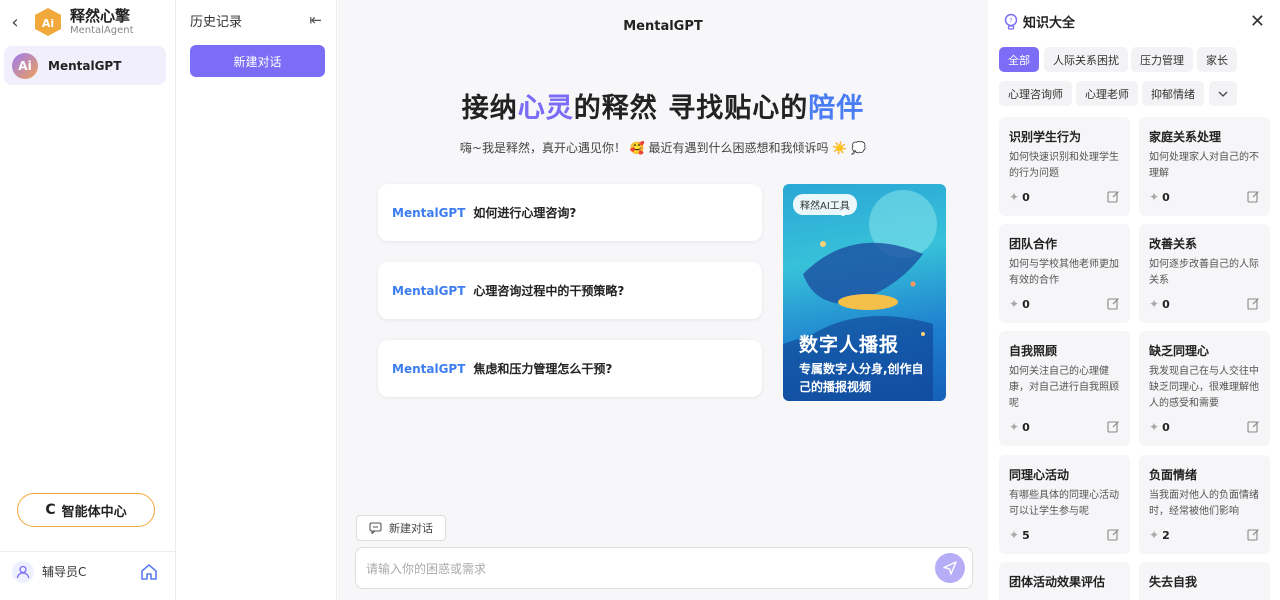 This screenshot has width=1280, height=600. What do you see at coordinates (1064, 388) in the screenshot?
I see `knowledge-card: 自我照顾 如何关注自己的心理健康，对自己进行自我照顾呢 ✦ 0` at bounding box center [1064, 388].